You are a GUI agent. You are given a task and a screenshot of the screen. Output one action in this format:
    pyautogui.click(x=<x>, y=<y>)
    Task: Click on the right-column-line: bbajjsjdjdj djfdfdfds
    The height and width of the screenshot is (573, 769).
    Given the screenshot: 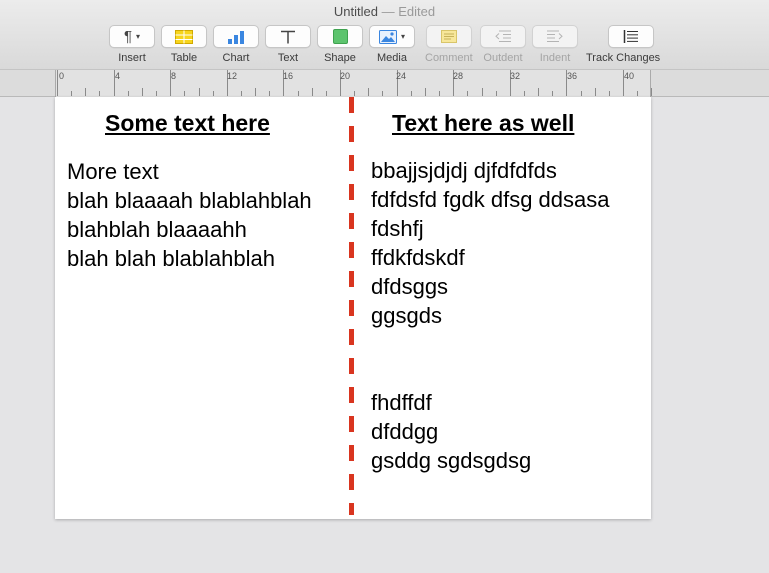 What is the action you would take?
    pyautogui.click(x=464, y=170)
    